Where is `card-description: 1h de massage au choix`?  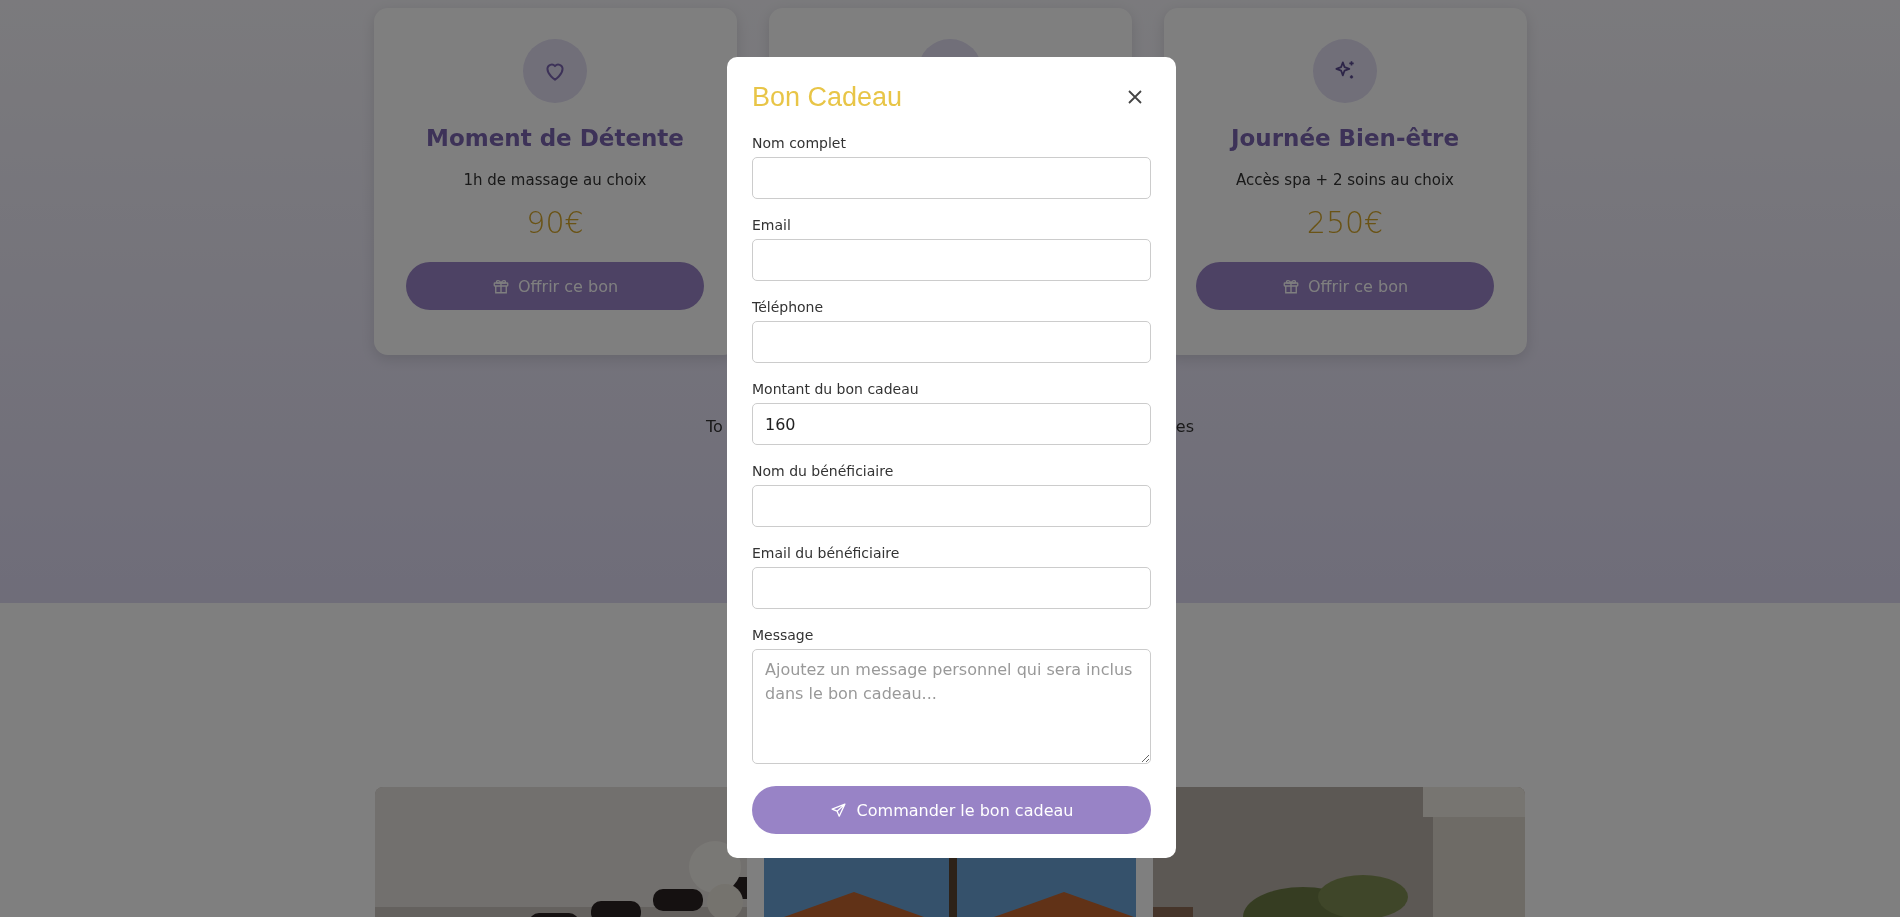 card-description: 1h de massage au choix is located at coordinates (555, 180).